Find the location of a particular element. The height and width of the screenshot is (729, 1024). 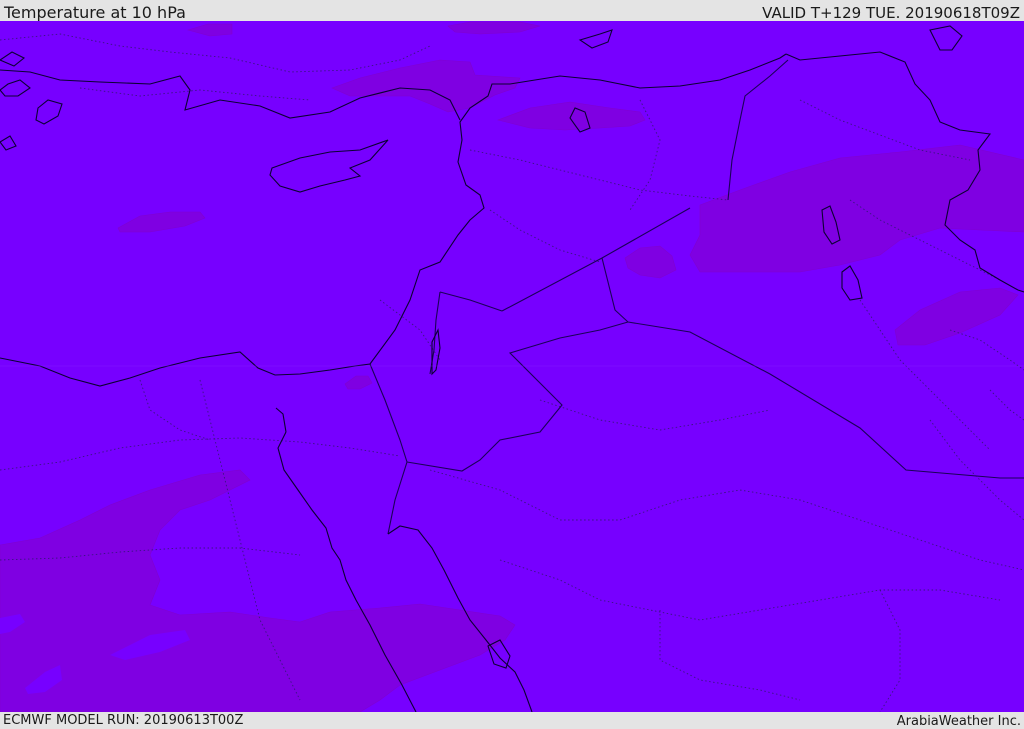

map-title: Temperature at 10 hPa is located at coordinates (95, 12).